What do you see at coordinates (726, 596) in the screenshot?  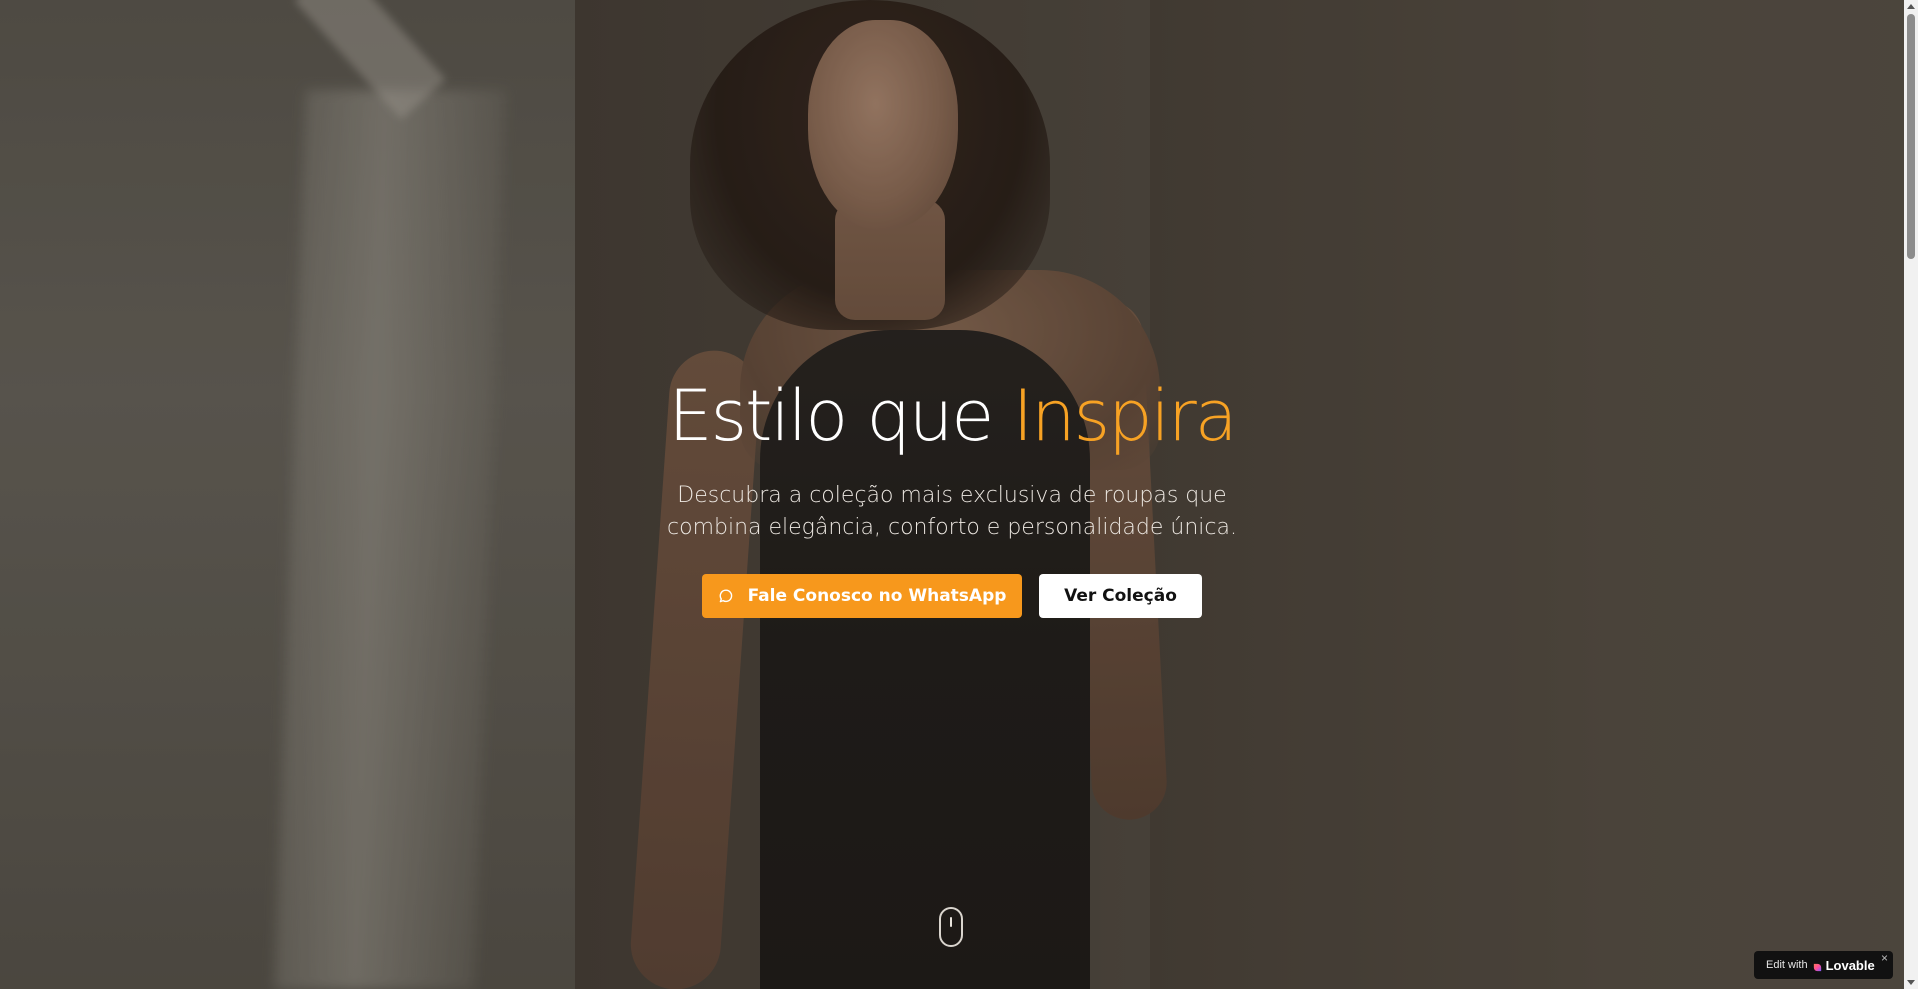 I see `message-circle-icon` at bounding box center [726, 596].